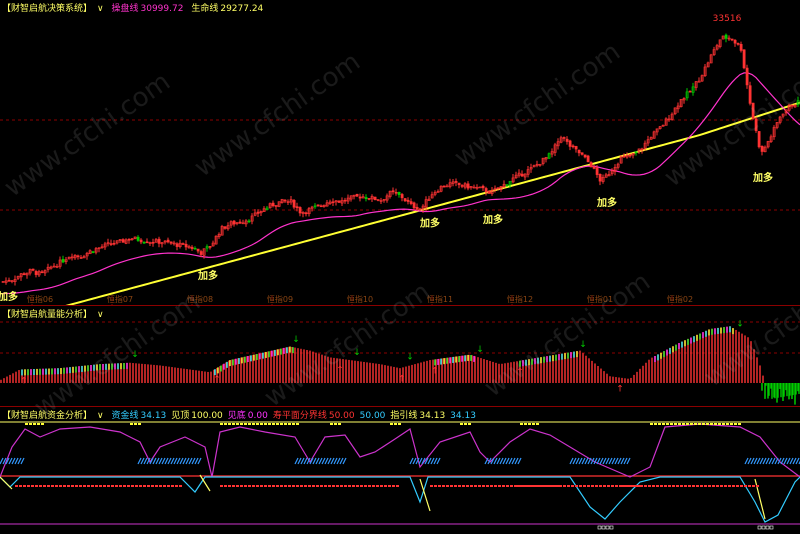  I want to click on volume-header: 【财智启航量能分析】 ∨, so click(55, 313).